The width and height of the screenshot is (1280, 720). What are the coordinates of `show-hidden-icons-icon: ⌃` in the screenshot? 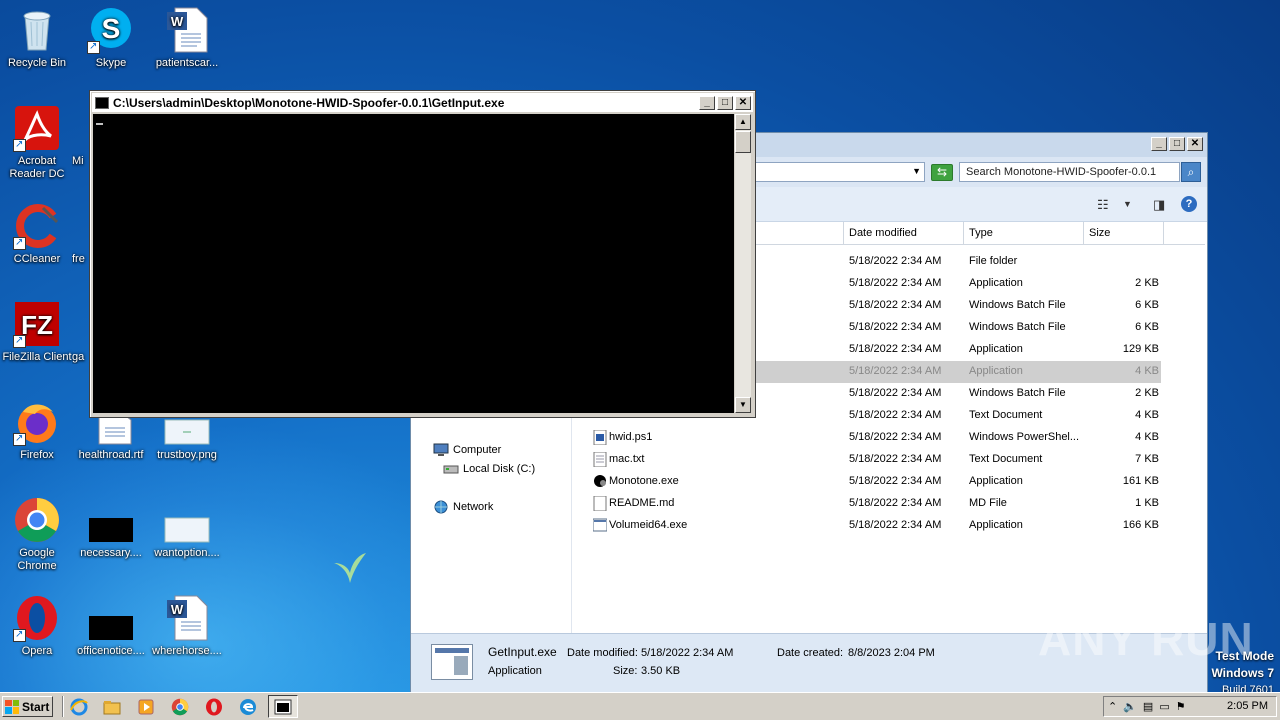 It's located at (1112, 706).